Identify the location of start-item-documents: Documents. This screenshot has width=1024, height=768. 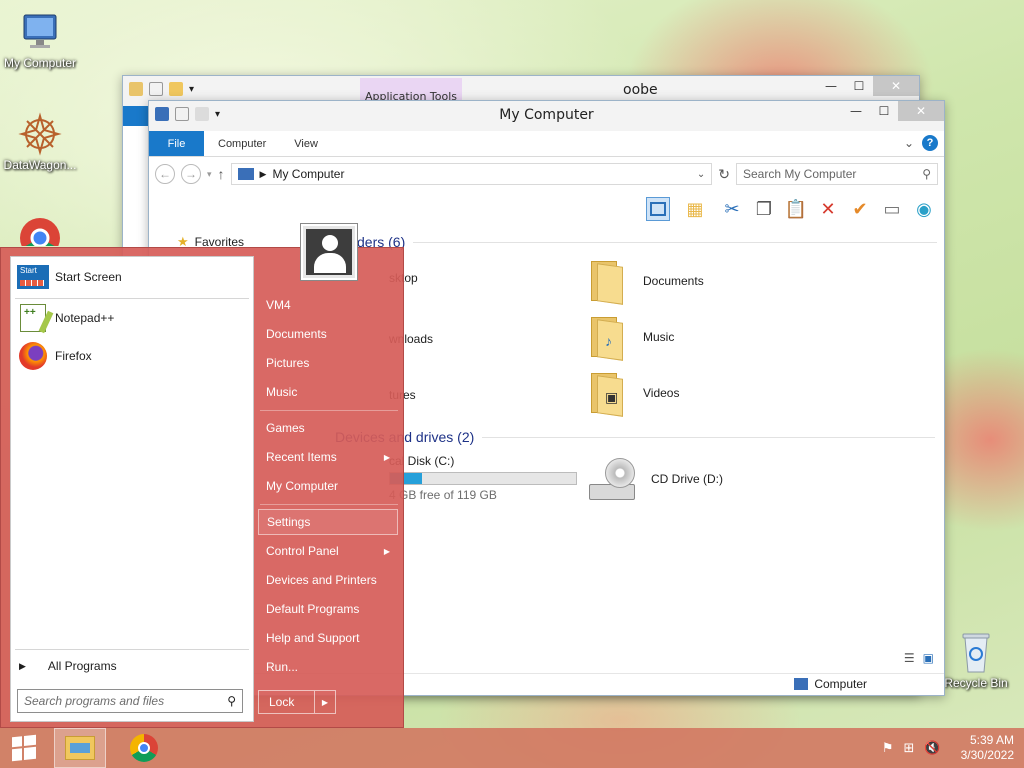
(328, 334).